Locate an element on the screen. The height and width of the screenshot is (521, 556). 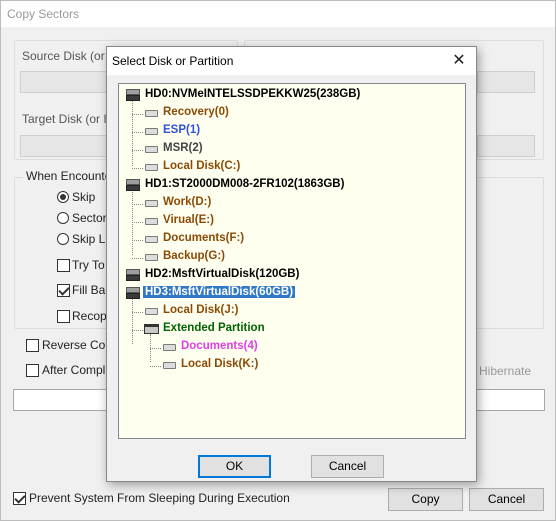
main-cancel-button: Cancel is located at coordinates (506, 499).